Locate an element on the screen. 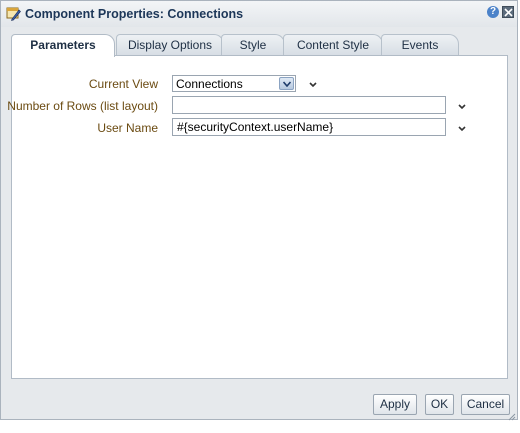  resize-grip-icon is located at coordinates (512, 415).